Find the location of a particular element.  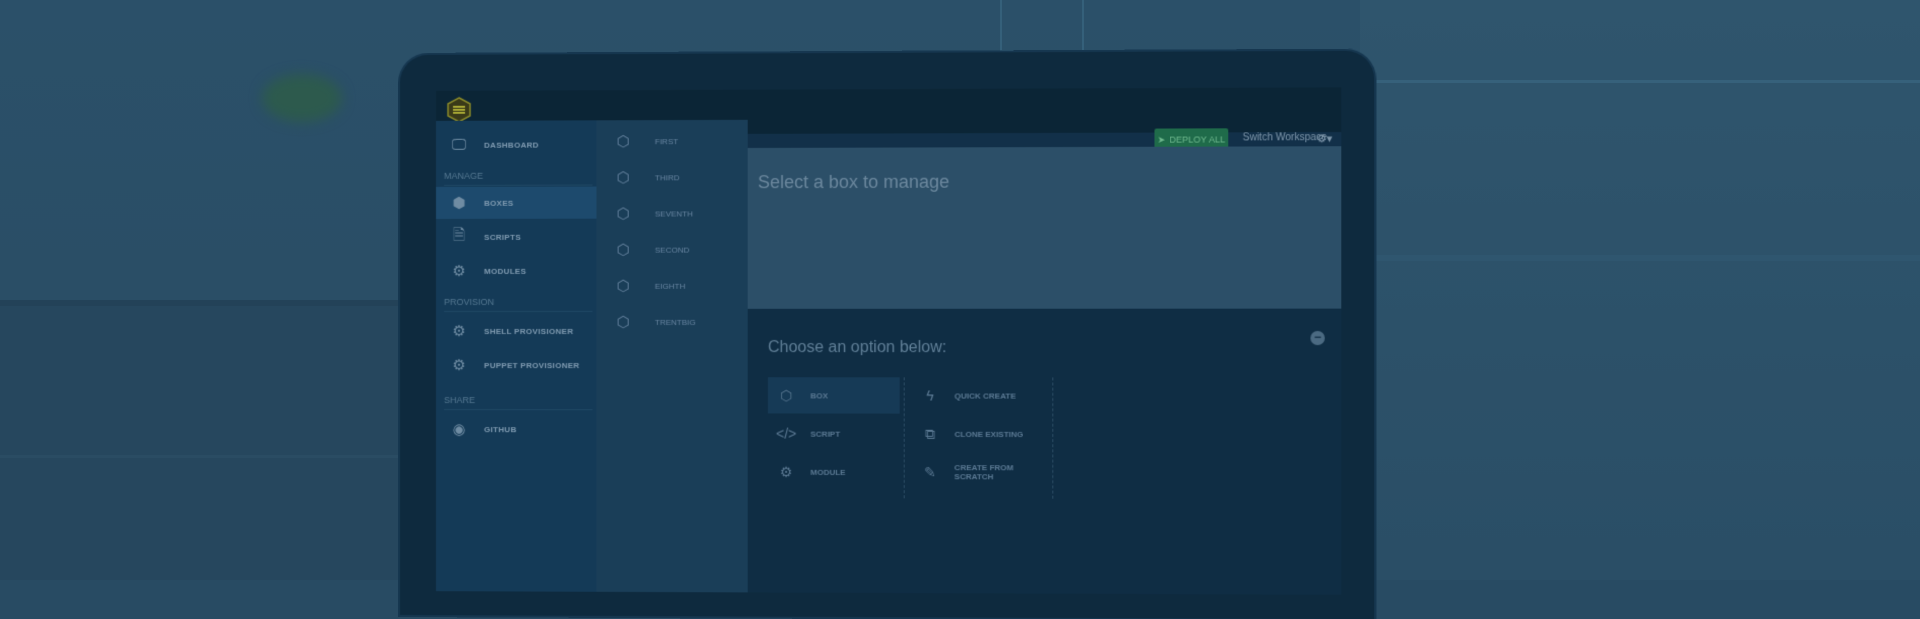

manage-heading: MANAGE is located at coordinates (464, 175).